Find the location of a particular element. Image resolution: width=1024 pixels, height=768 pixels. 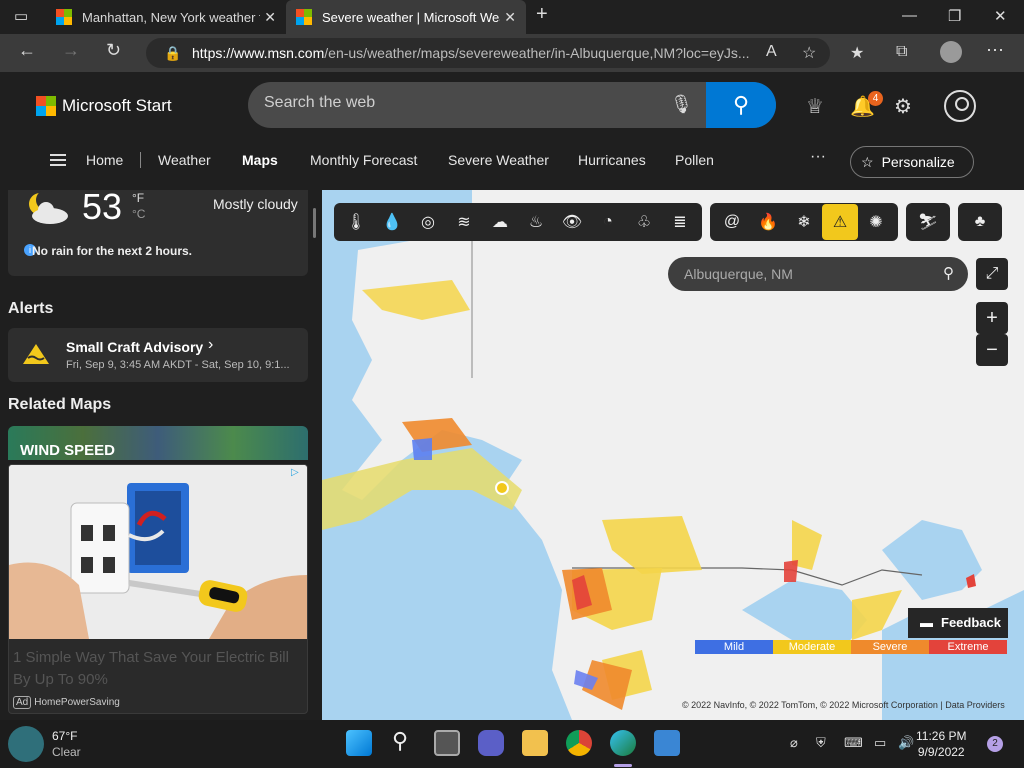

search-button: ⚲ is located at coordinates (741, 105).